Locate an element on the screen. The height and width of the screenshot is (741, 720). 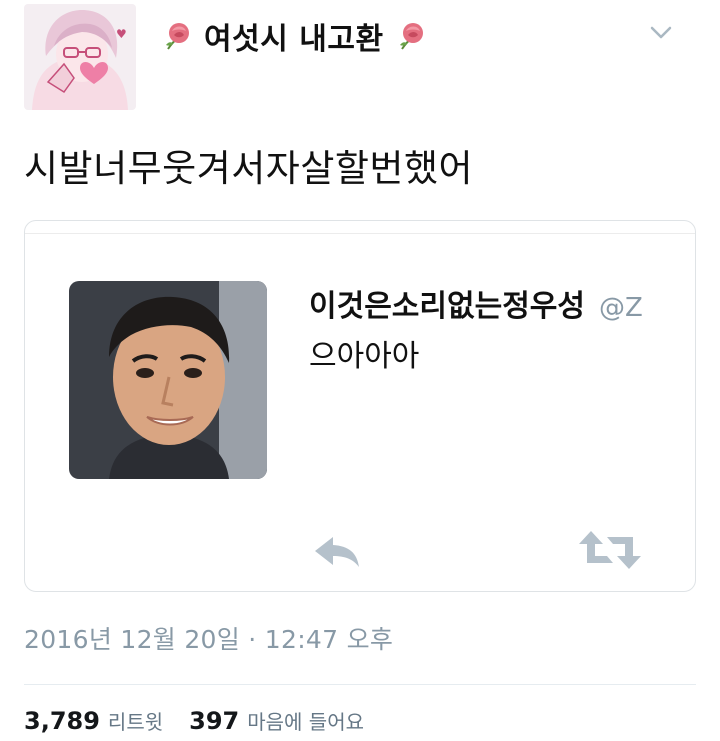
author-display-name: 여섯시 내고환 is located at coordinates (294, 39).